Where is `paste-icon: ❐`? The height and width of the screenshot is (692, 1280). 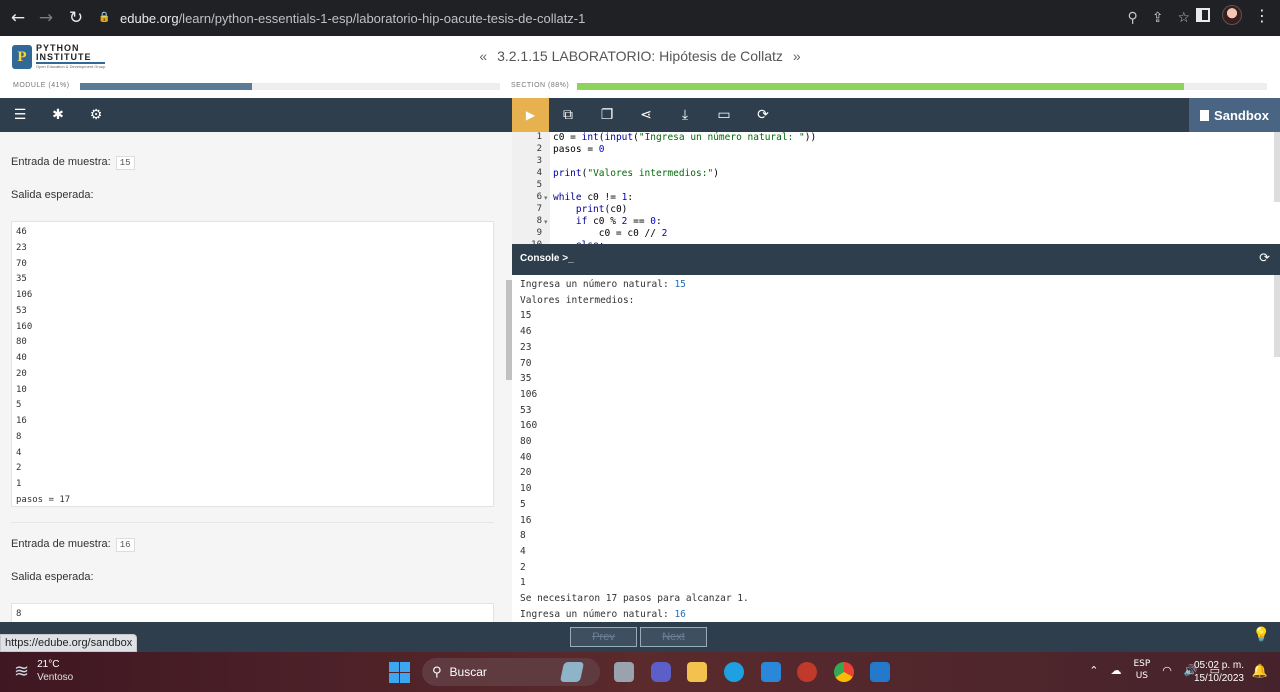
paste-icon: ❐ is located at coordinates (607, 115).